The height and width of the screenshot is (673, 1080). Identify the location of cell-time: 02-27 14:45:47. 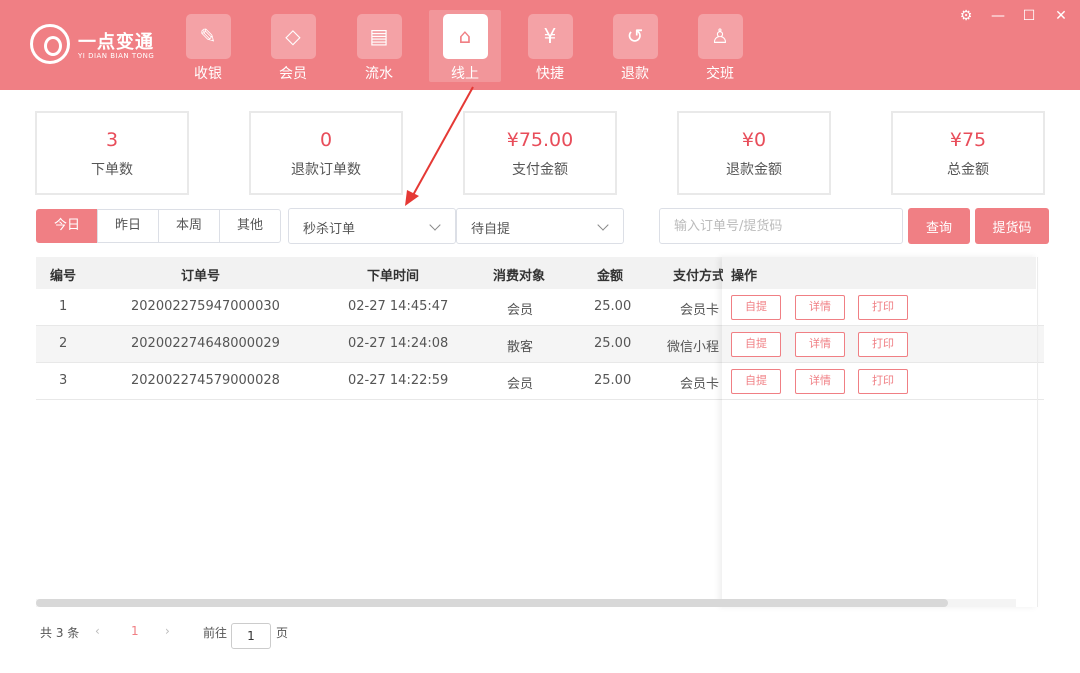
(398, 306).